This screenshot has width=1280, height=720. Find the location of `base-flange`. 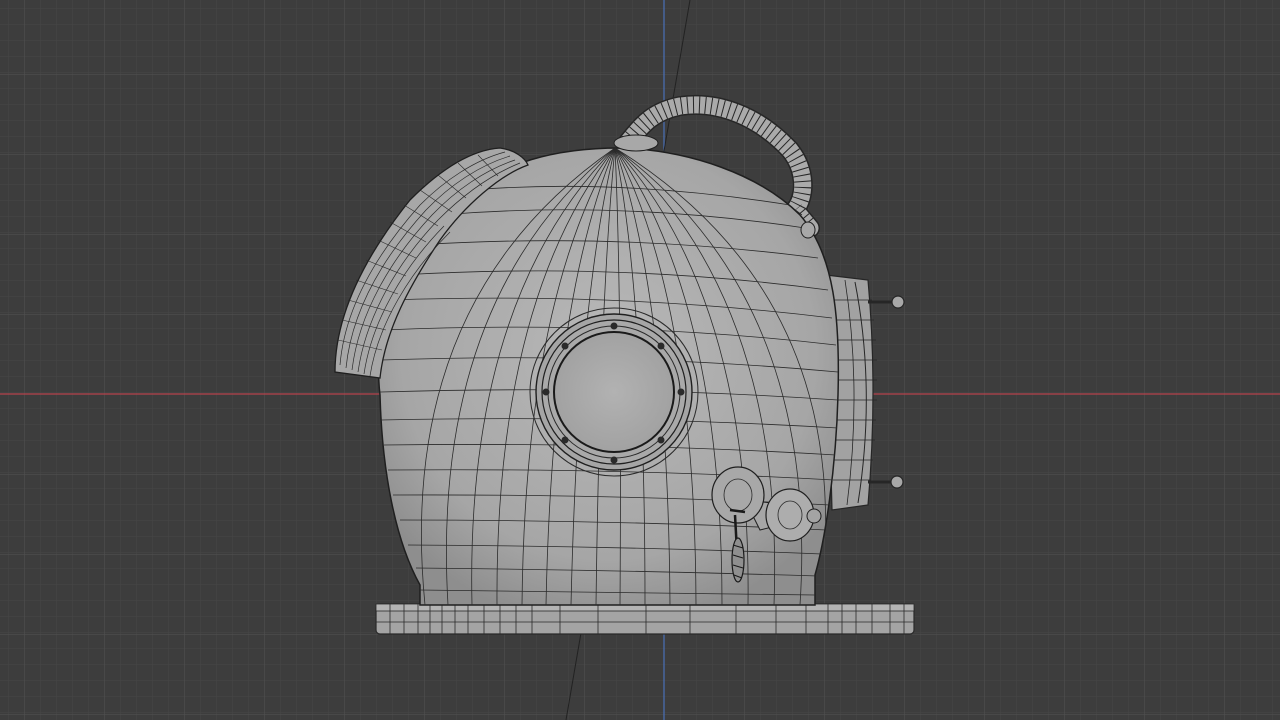

base-flange is located at coordinates (645, 619).